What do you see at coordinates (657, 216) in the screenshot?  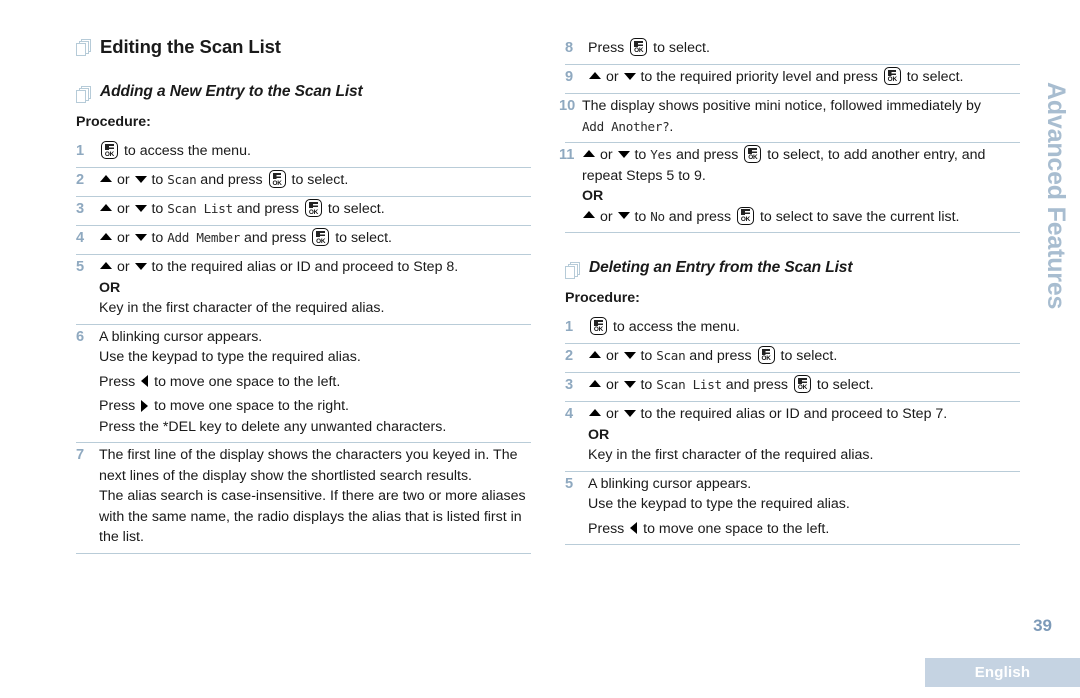 I see `radio-display-text: No` at bounding box center [657, 216].